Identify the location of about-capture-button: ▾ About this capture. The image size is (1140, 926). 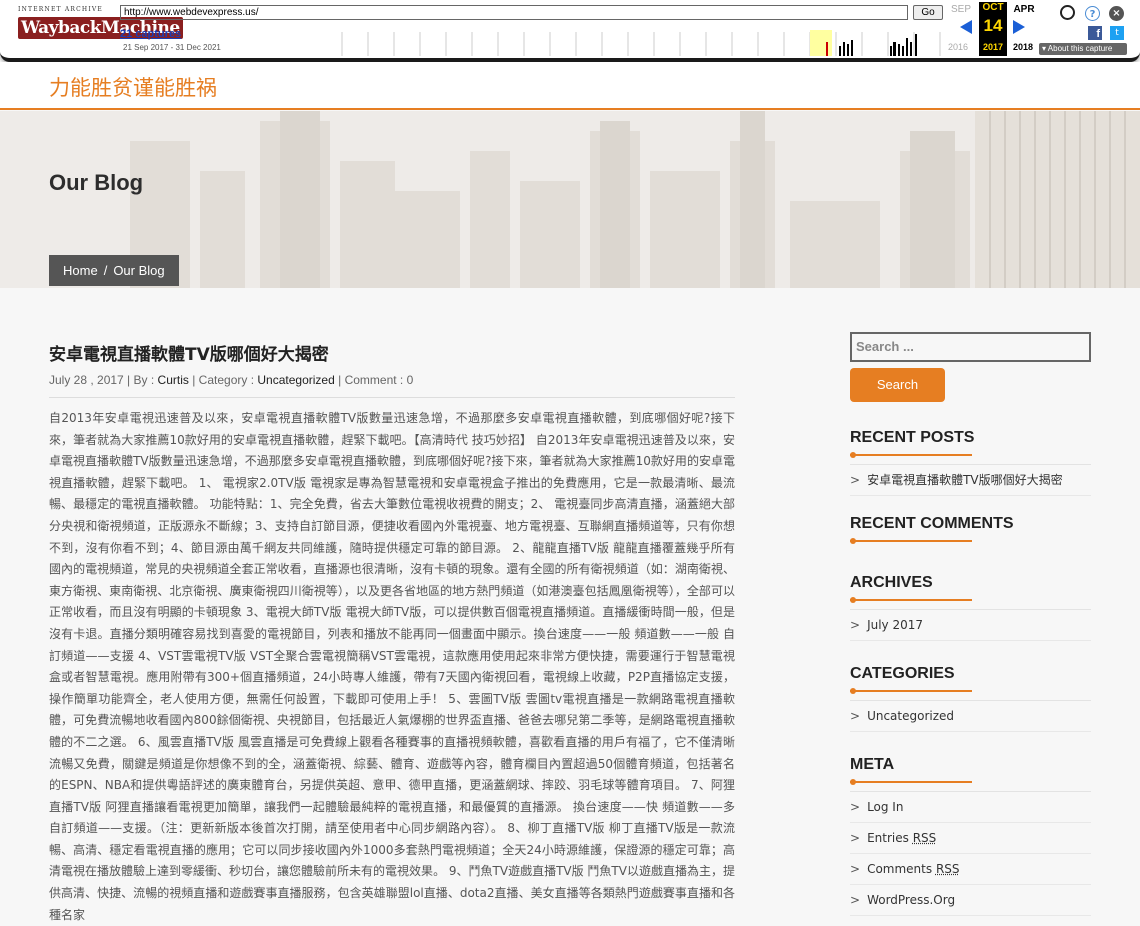
(1083, 49).